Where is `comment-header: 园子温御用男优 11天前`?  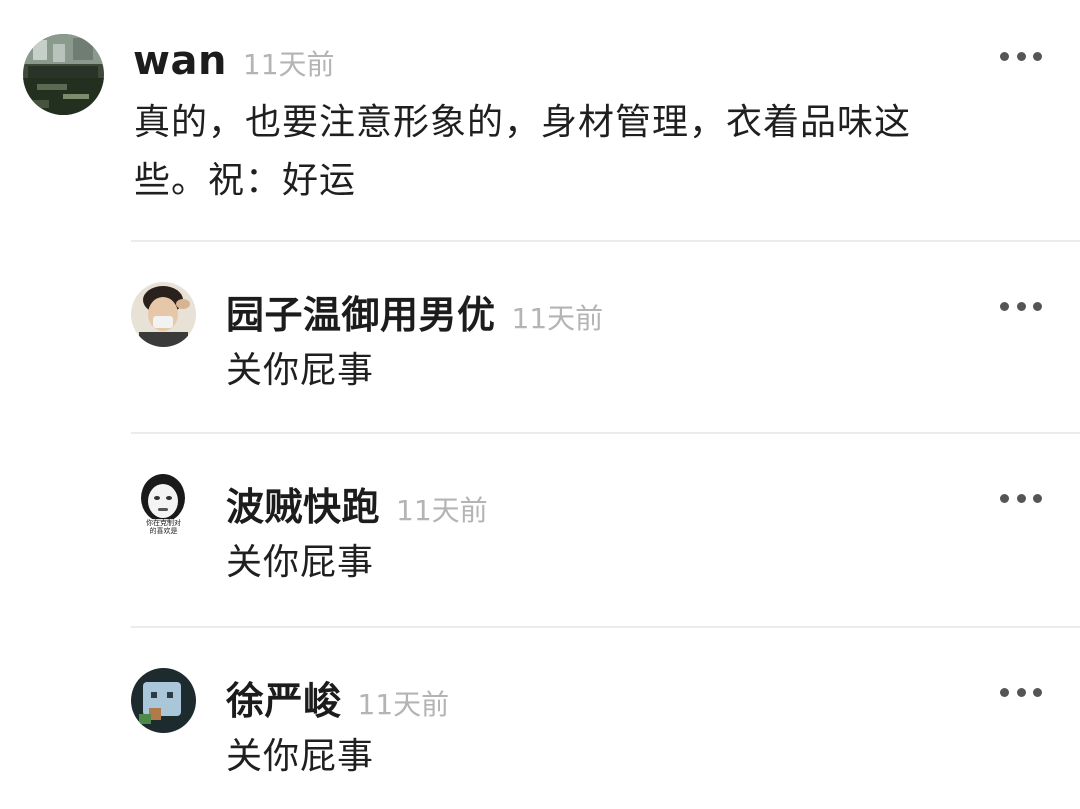 comment-header: 园子温御用男优 11天前 is located at coordinates (414, 311).